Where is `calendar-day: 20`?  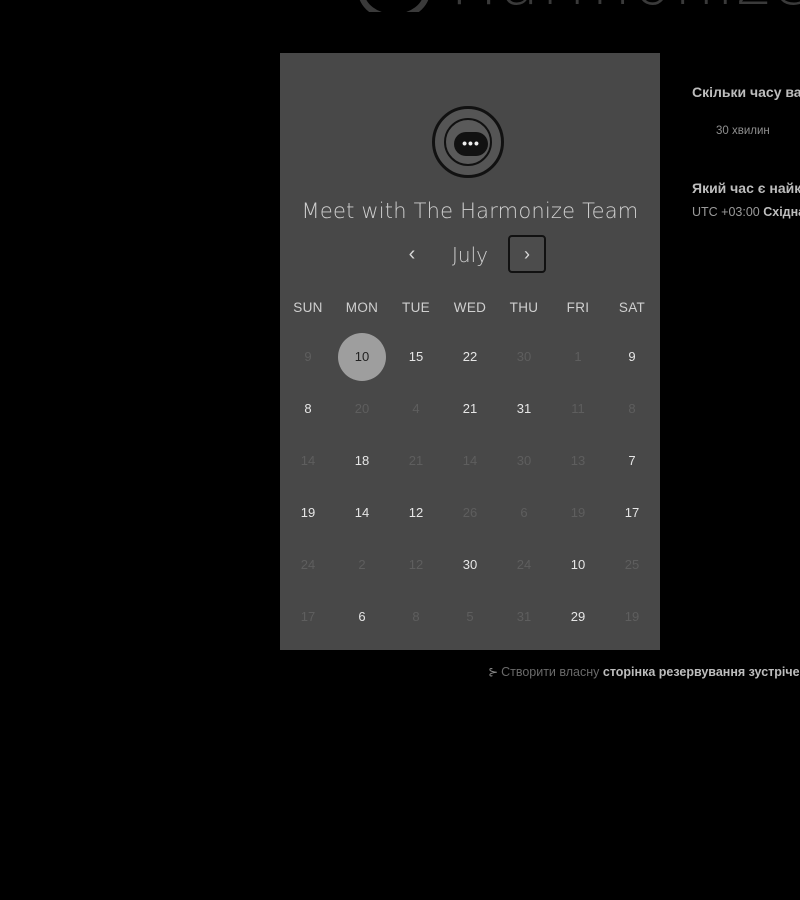
calendar-day: 20 is located at coordinates (362, 408).